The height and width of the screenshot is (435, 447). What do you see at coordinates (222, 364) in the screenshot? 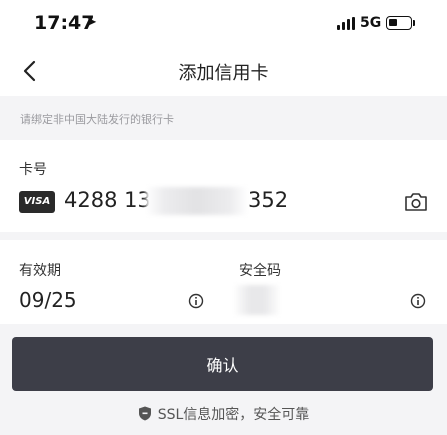
I see `confirm-button: 确认` at bounding box center [222, 364].